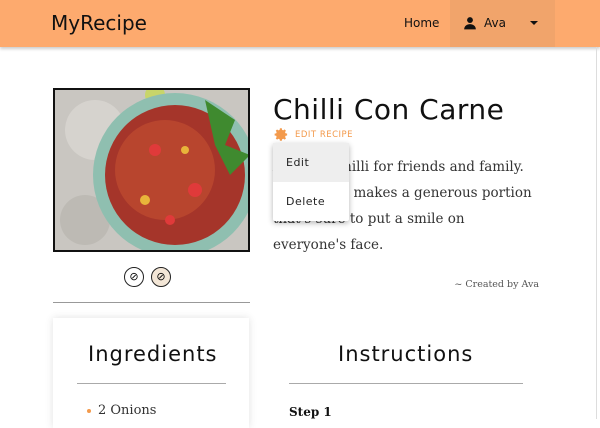 Image resolution: width=600 pixels, height=428 pixels. Describe the element at coordinates (310, 412) in the screenshot. I see `step-heading: Step 1` at that location.